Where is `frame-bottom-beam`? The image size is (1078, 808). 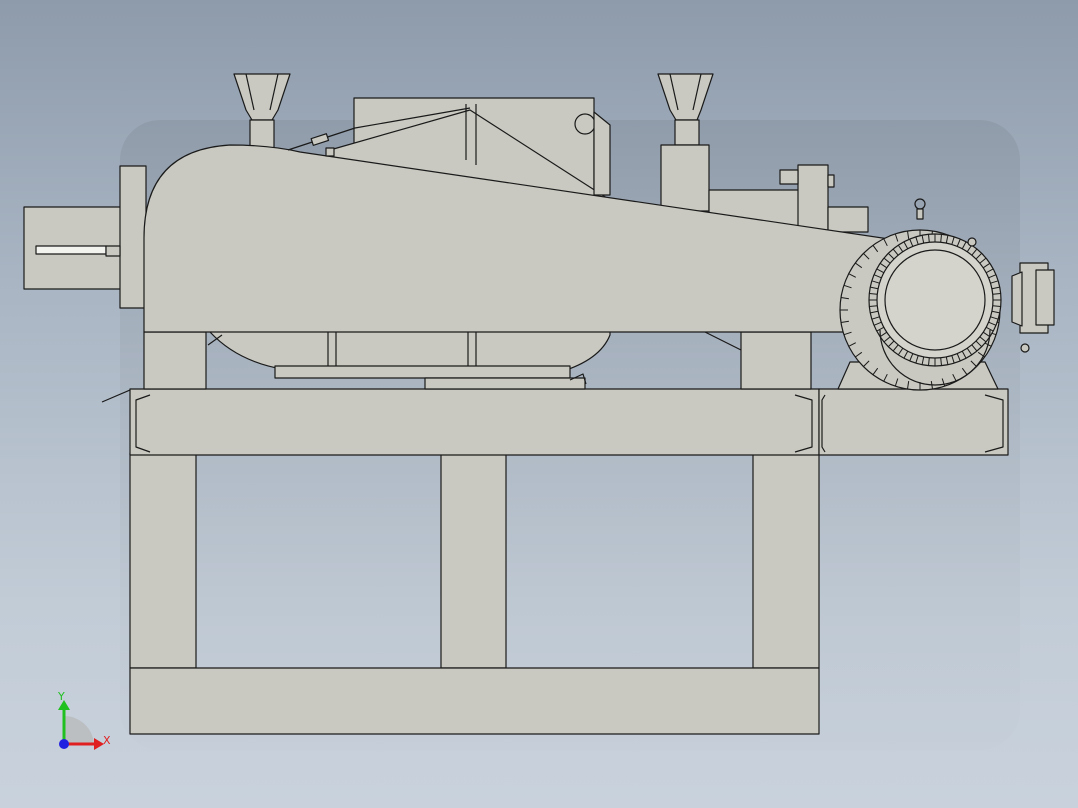 frame-bottom-beam is located at coordinates (474, 701).